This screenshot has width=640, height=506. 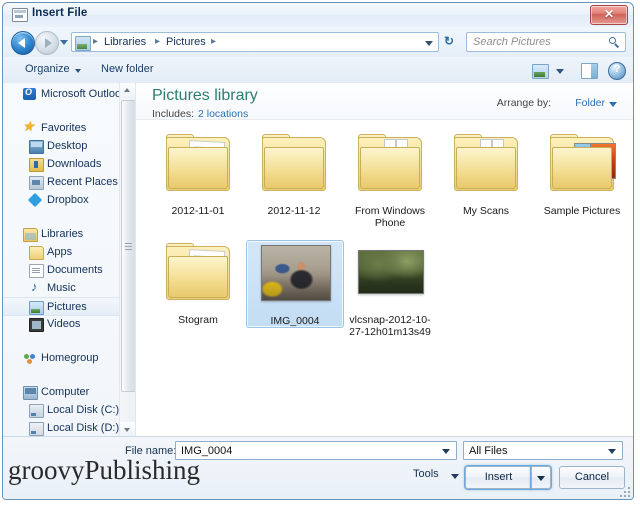 What do you see at coordinates (541, 477) in the screenshot?
I see `insert-dropdown-button` at bounding box center [541, 477].